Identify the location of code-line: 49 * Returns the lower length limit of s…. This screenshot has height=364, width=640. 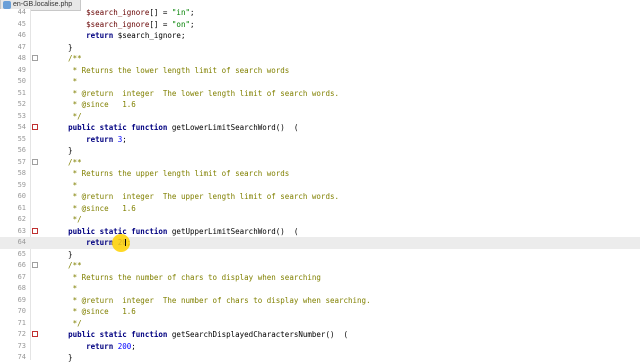
(320, 71).